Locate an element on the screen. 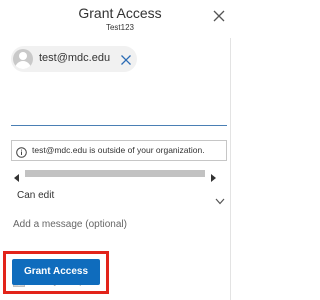 The width and height of the screenshot is (320, 300). message-placeholder: Add a message (optional) is located at coordinates (70, 224).